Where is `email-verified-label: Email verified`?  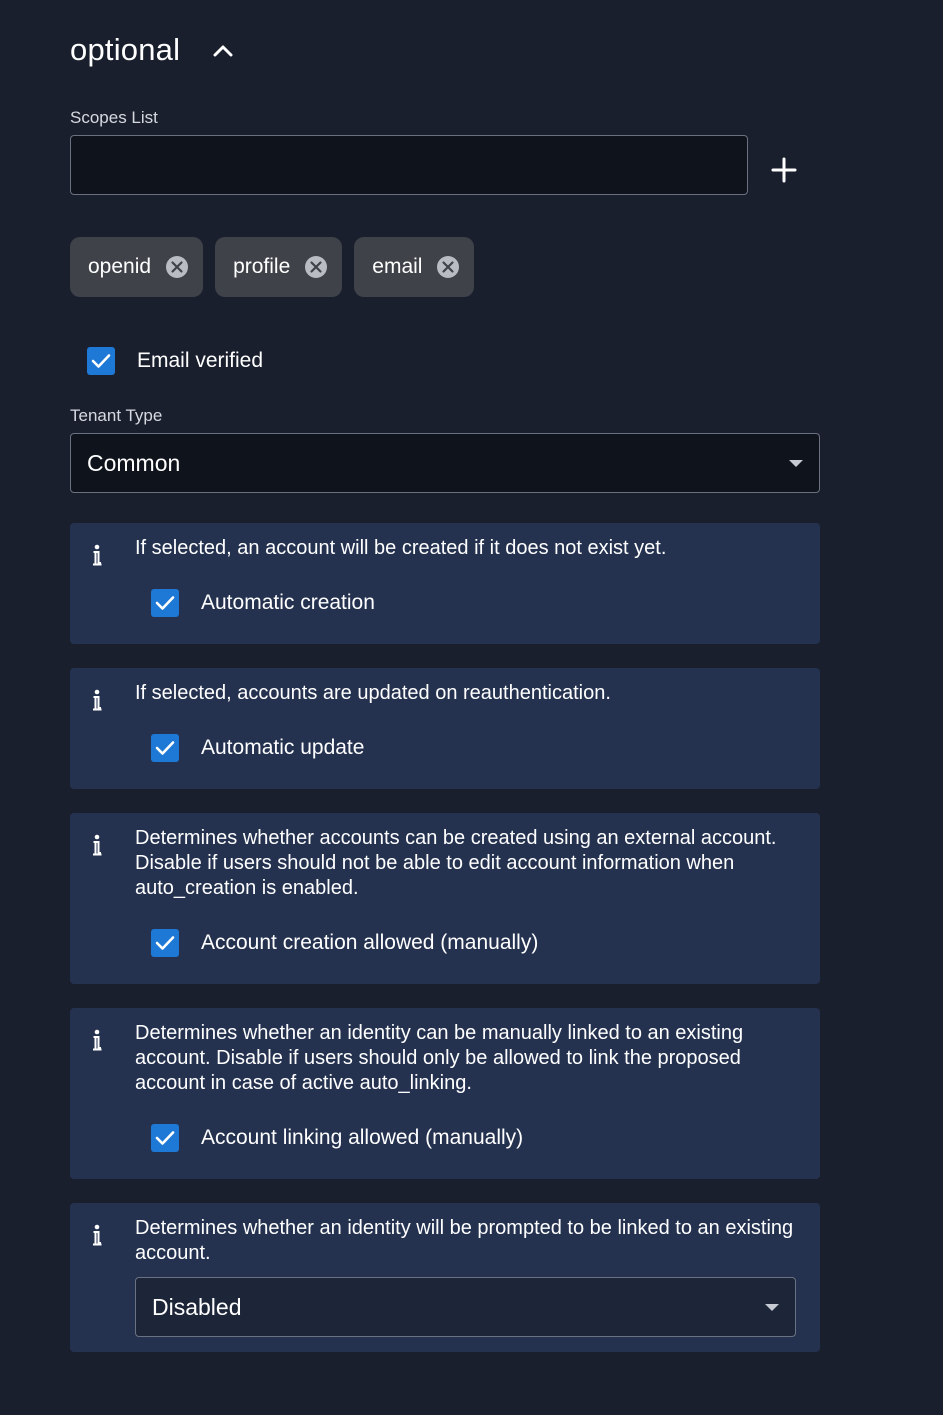 email-verified-label: Email verified is located at coordinates (200, 360).